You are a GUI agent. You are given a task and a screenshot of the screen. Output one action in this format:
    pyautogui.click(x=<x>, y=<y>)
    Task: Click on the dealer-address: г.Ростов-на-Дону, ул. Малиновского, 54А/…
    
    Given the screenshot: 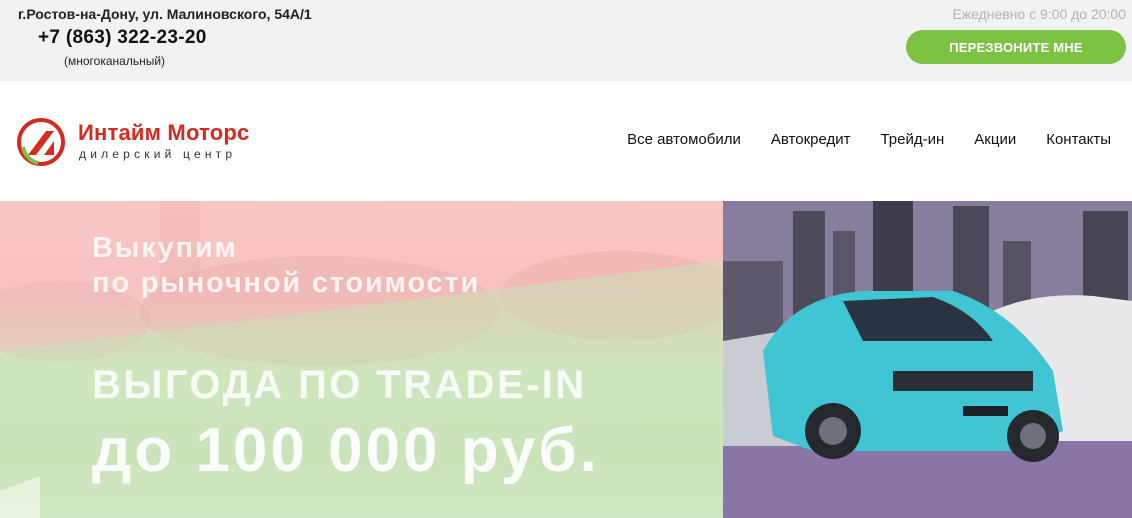 What is the action you would take?
    pyautogui.click(x=165, y=14)
    